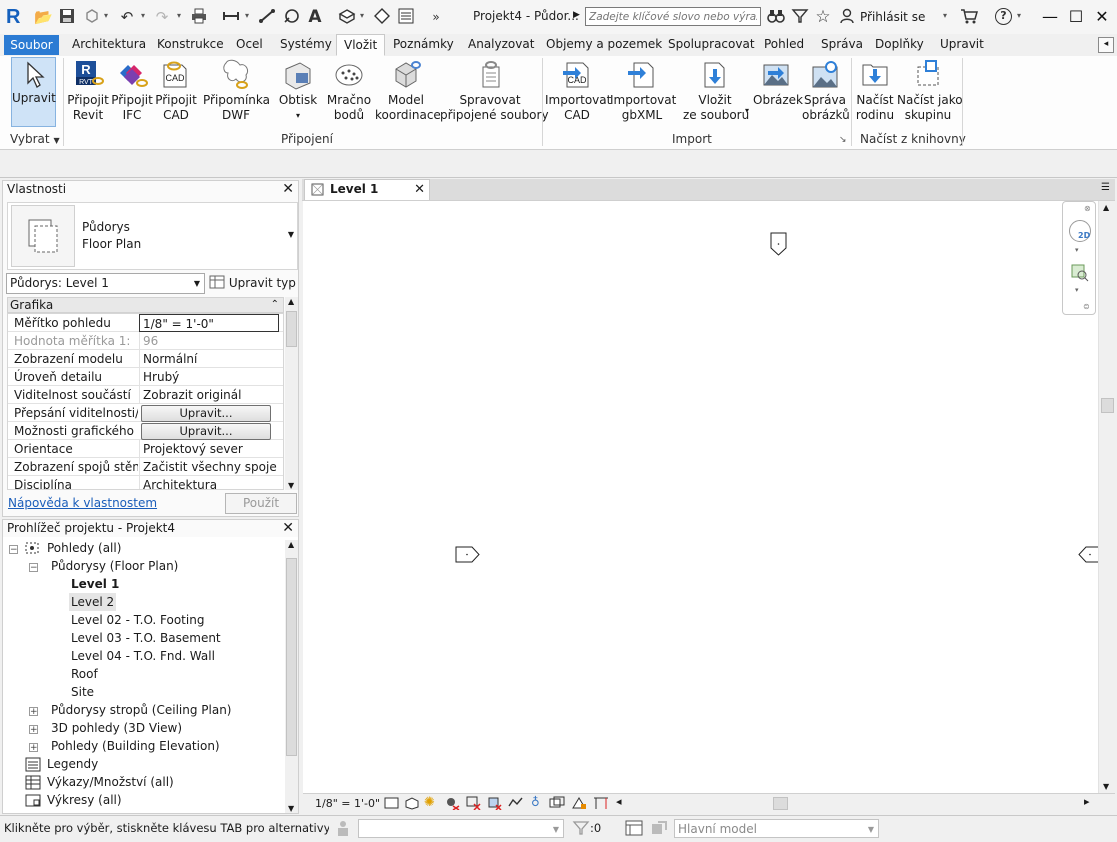  Describe the element at coordinates (362, 15) in the screenshot. I see `3d-view-dropdown-icon: ▾` at that location.